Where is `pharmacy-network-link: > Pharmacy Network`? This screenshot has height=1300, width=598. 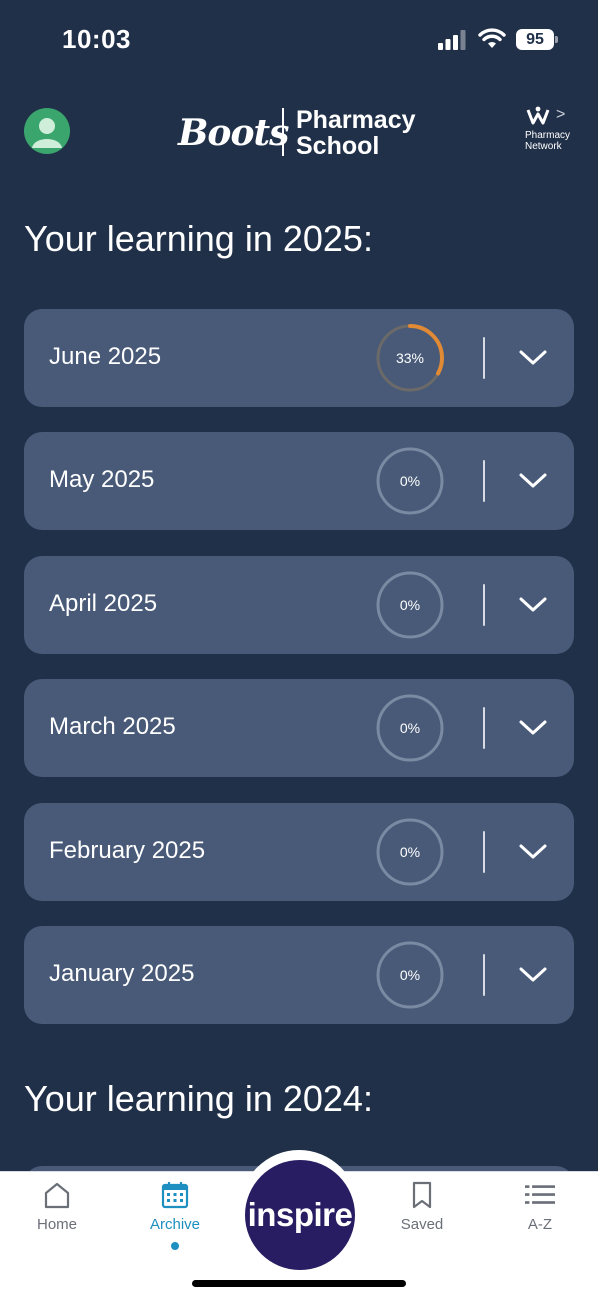 pharmacy-network-link: > Pharmacy Network is located at coordinates (550, 130).